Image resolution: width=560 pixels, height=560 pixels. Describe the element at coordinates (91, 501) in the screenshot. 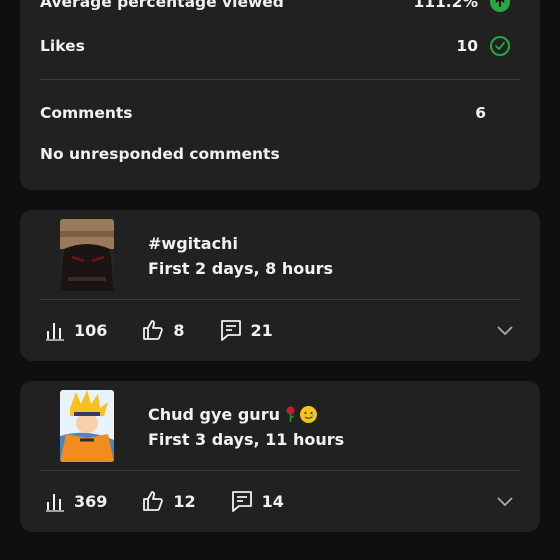

I see `views-value: 369` at that location.